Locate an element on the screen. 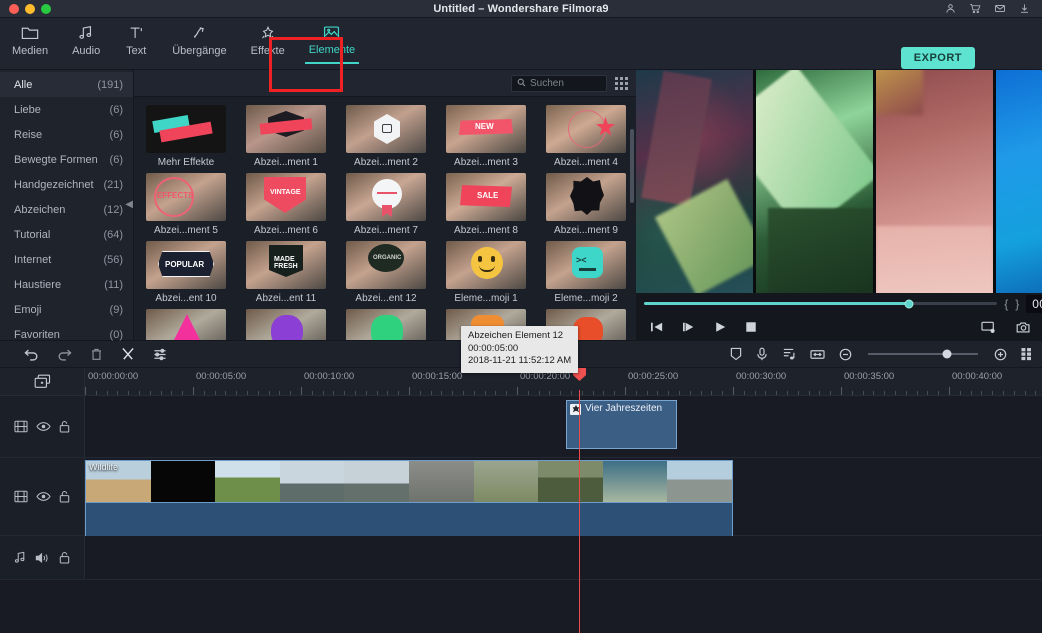 The width and height of the screenshot is (1042, 633). element-tile: Eleme...moji 1 is located at coordinates (486, 272).